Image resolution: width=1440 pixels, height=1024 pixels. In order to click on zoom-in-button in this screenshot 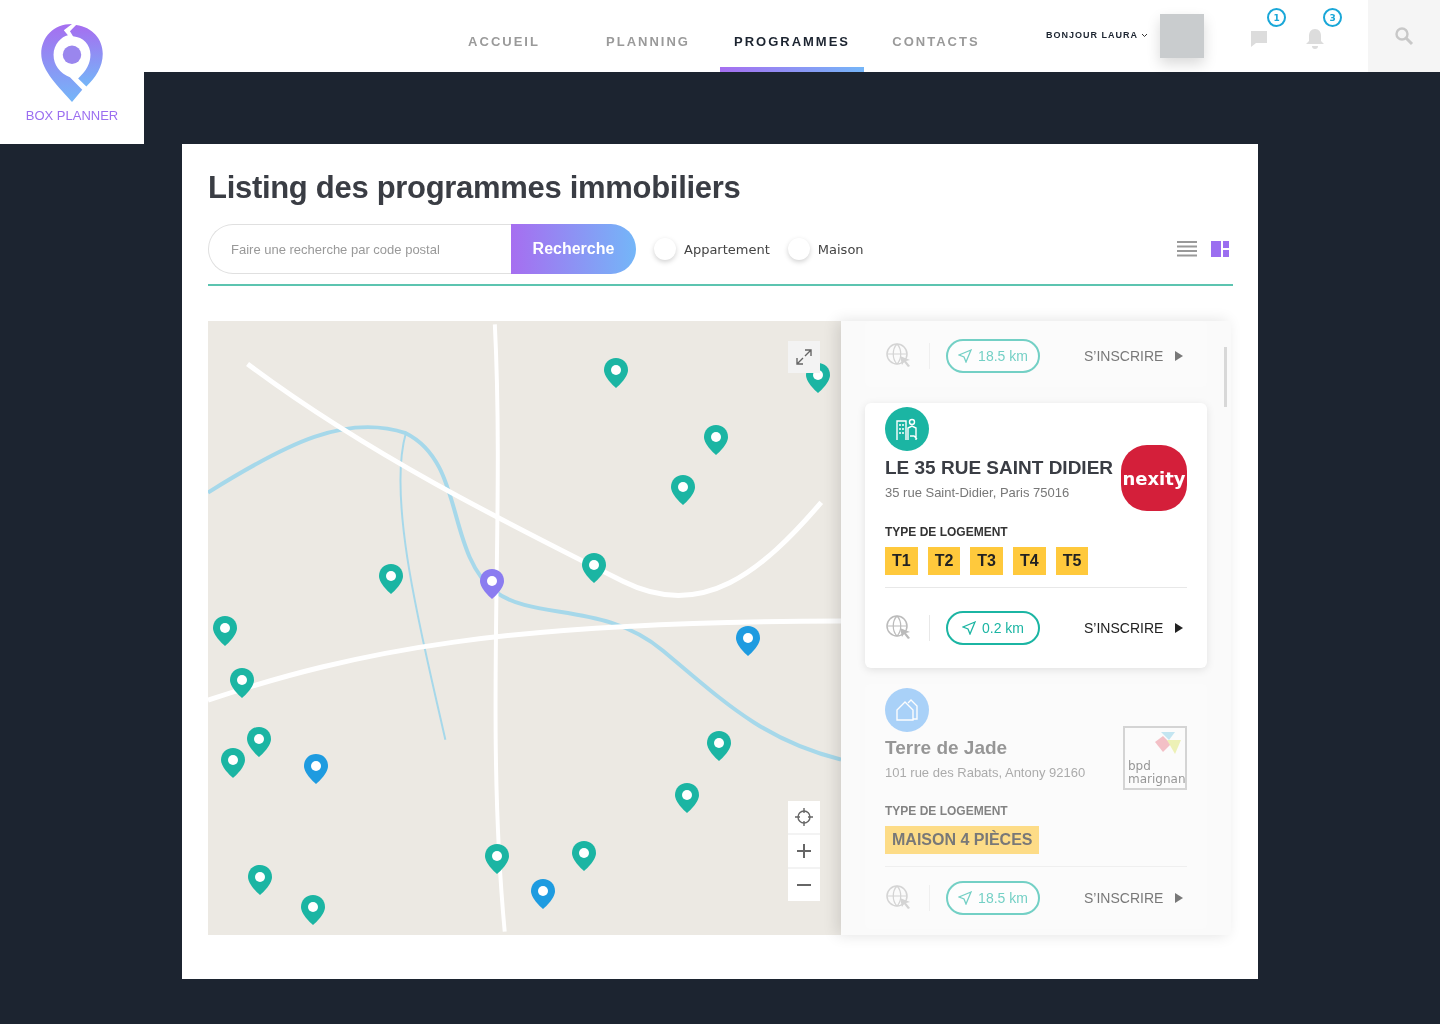, I will do `click(804, 851)`.